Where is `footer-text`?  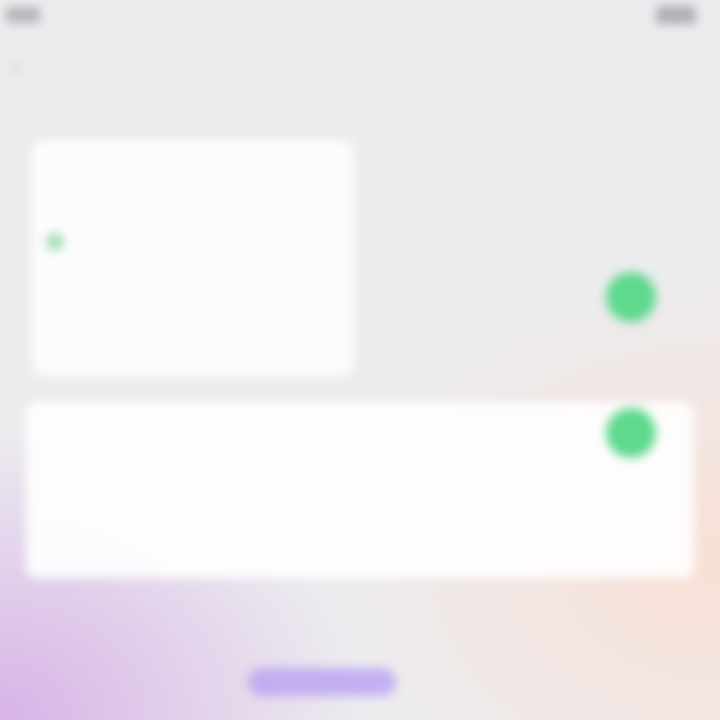
footer-text is located at coordinates (360, 612).